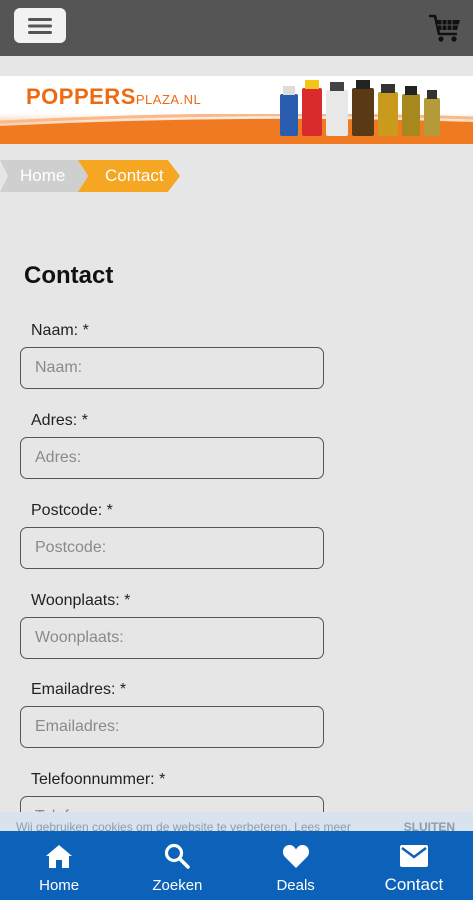 This screenshot has height=900, width=473. What do you see at coordinates (236, 28) in the screenshot?
I see `top-bar` at bounding box center [236, 28].